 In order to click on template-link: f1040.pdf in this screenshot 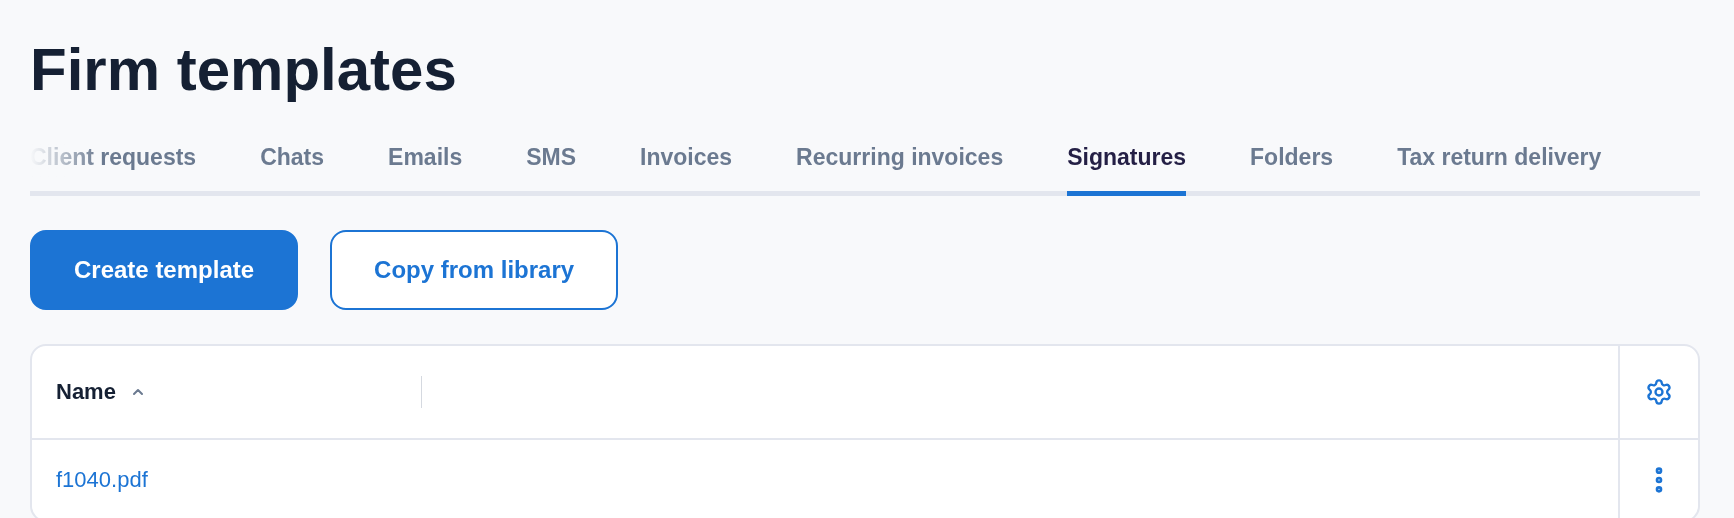, I will do `click(102, 479)`.